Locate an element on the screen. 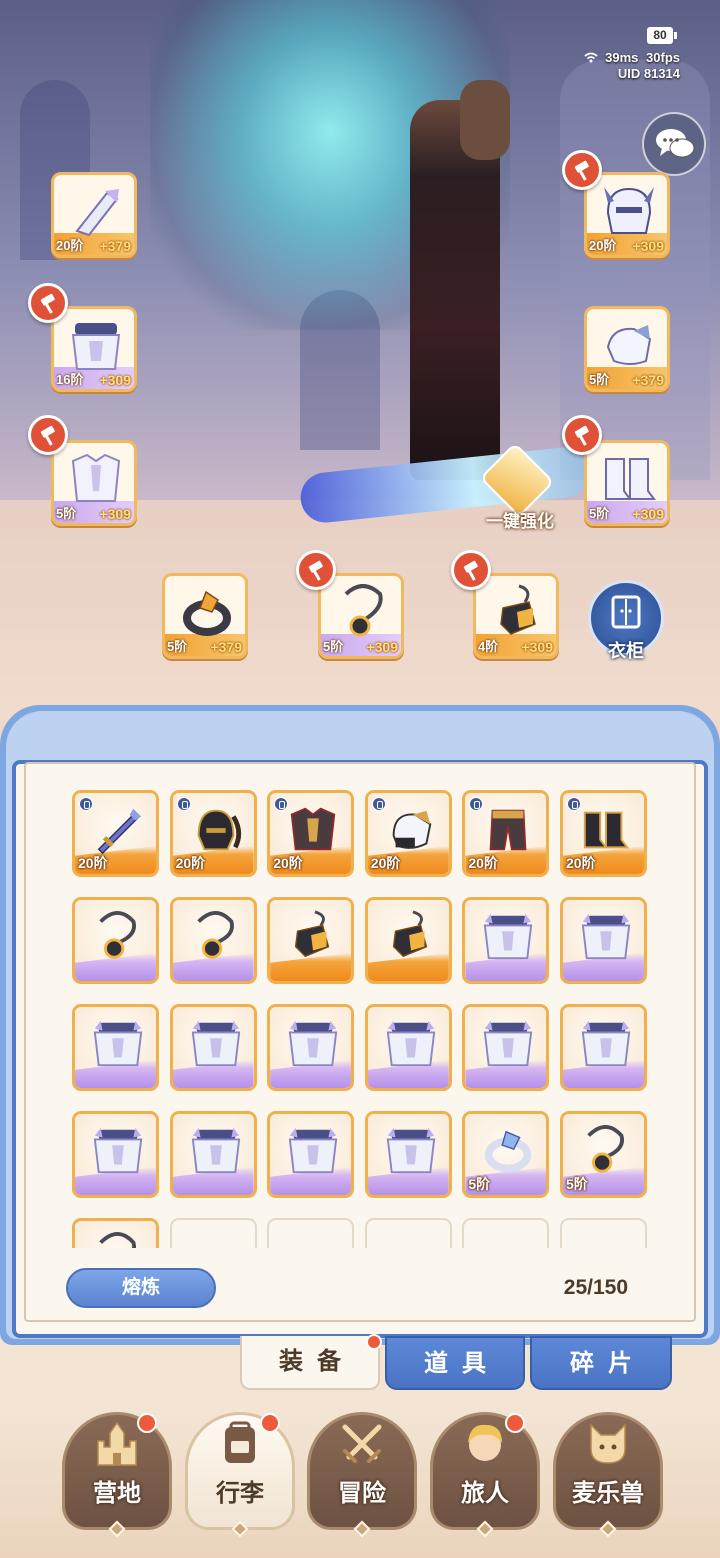 This screenshot has height=1558, width=720. equipped-slot-helm: 20阶 +309 is located at coordinates (627, 215).